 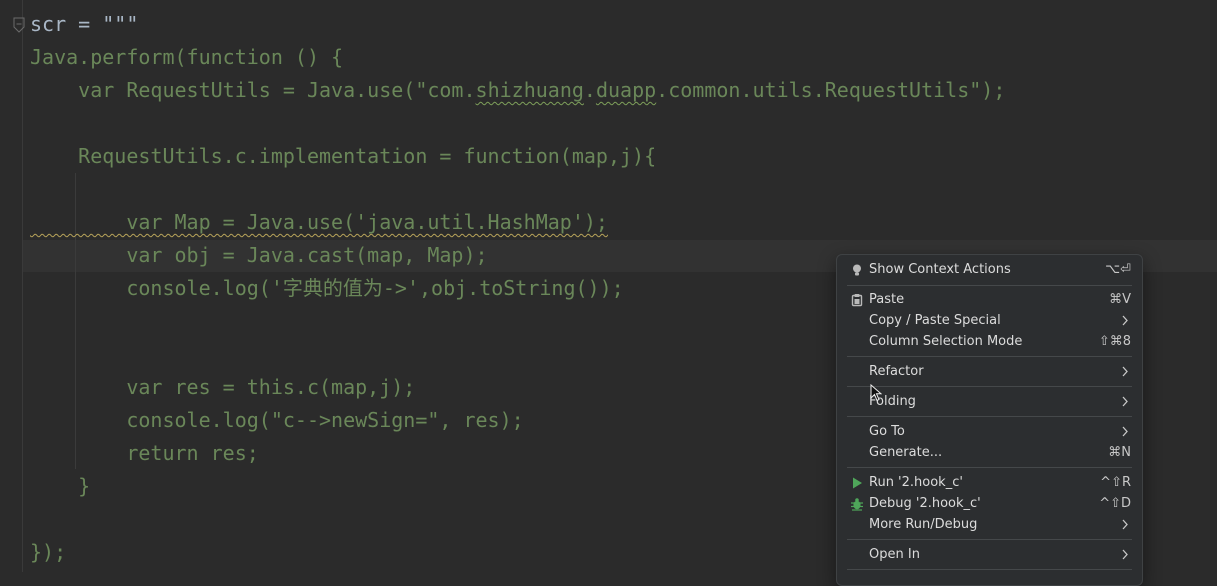 What do you see at coordinates (887, 299) in the screenshot?
I see `menu-item-label: Paste` at bounding box center [887, 299].